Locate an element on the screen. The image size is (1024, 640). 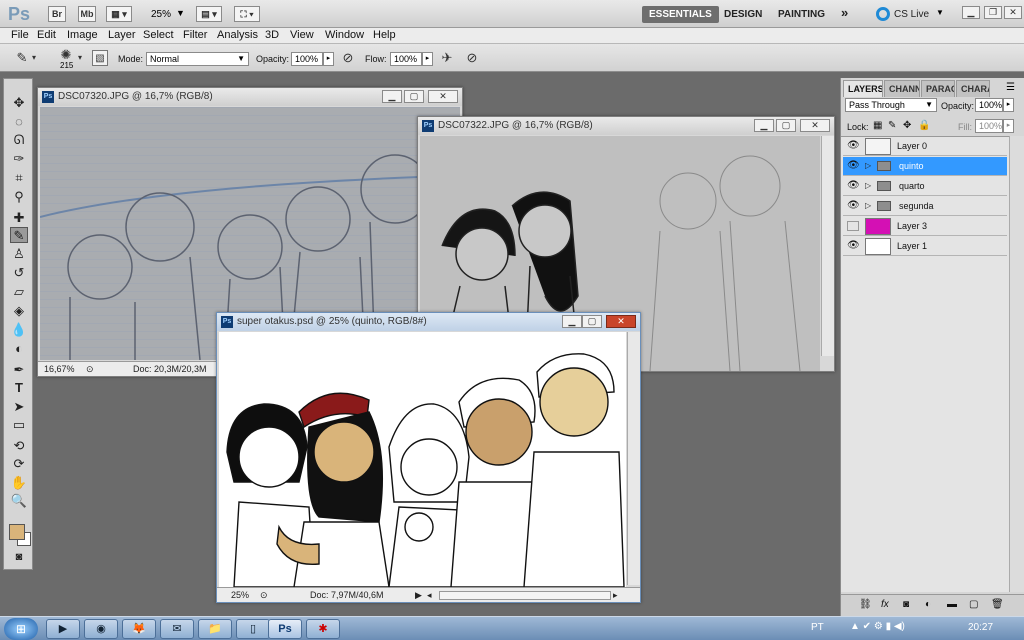
taskbar-explorer-icon: 📁 is located at coordinates (215, 629).